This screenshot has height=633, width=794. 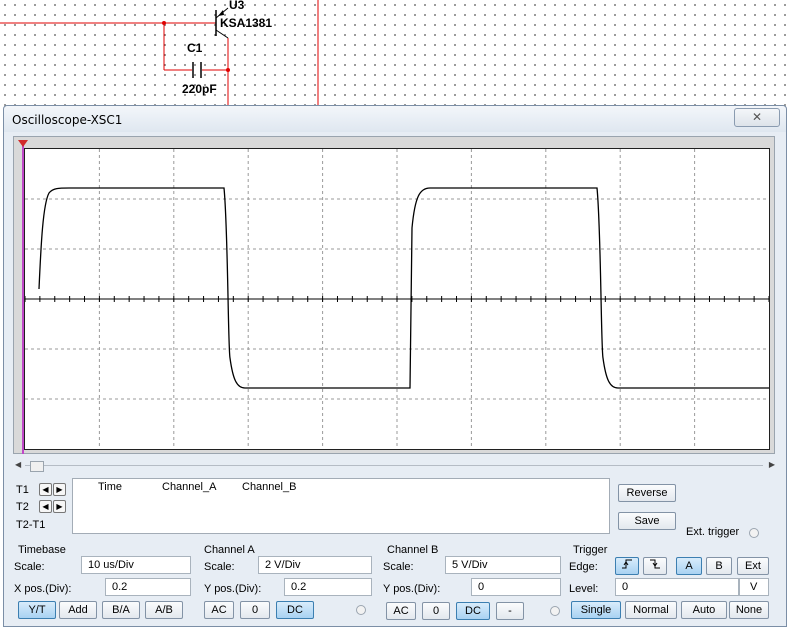 I want to click on t1-right-button: ▶, so click(x=59, y=489).